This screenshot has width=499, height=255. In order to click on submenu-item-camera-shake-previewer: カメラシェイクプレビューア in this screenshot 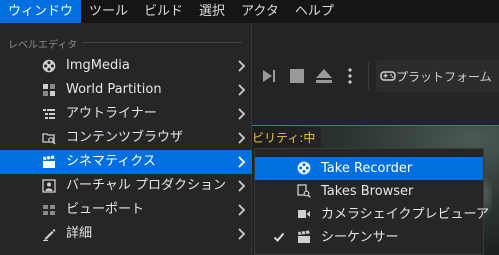, I will do `click(372, 214)`.